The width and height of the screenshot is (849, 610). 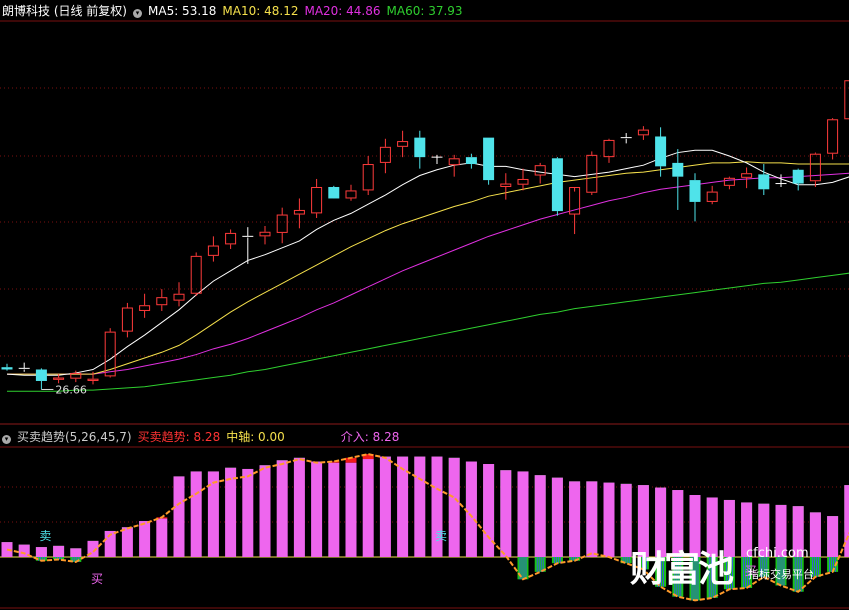 I want to click on ma10-label: MA10: 48.12, so click(x=260, y=11).